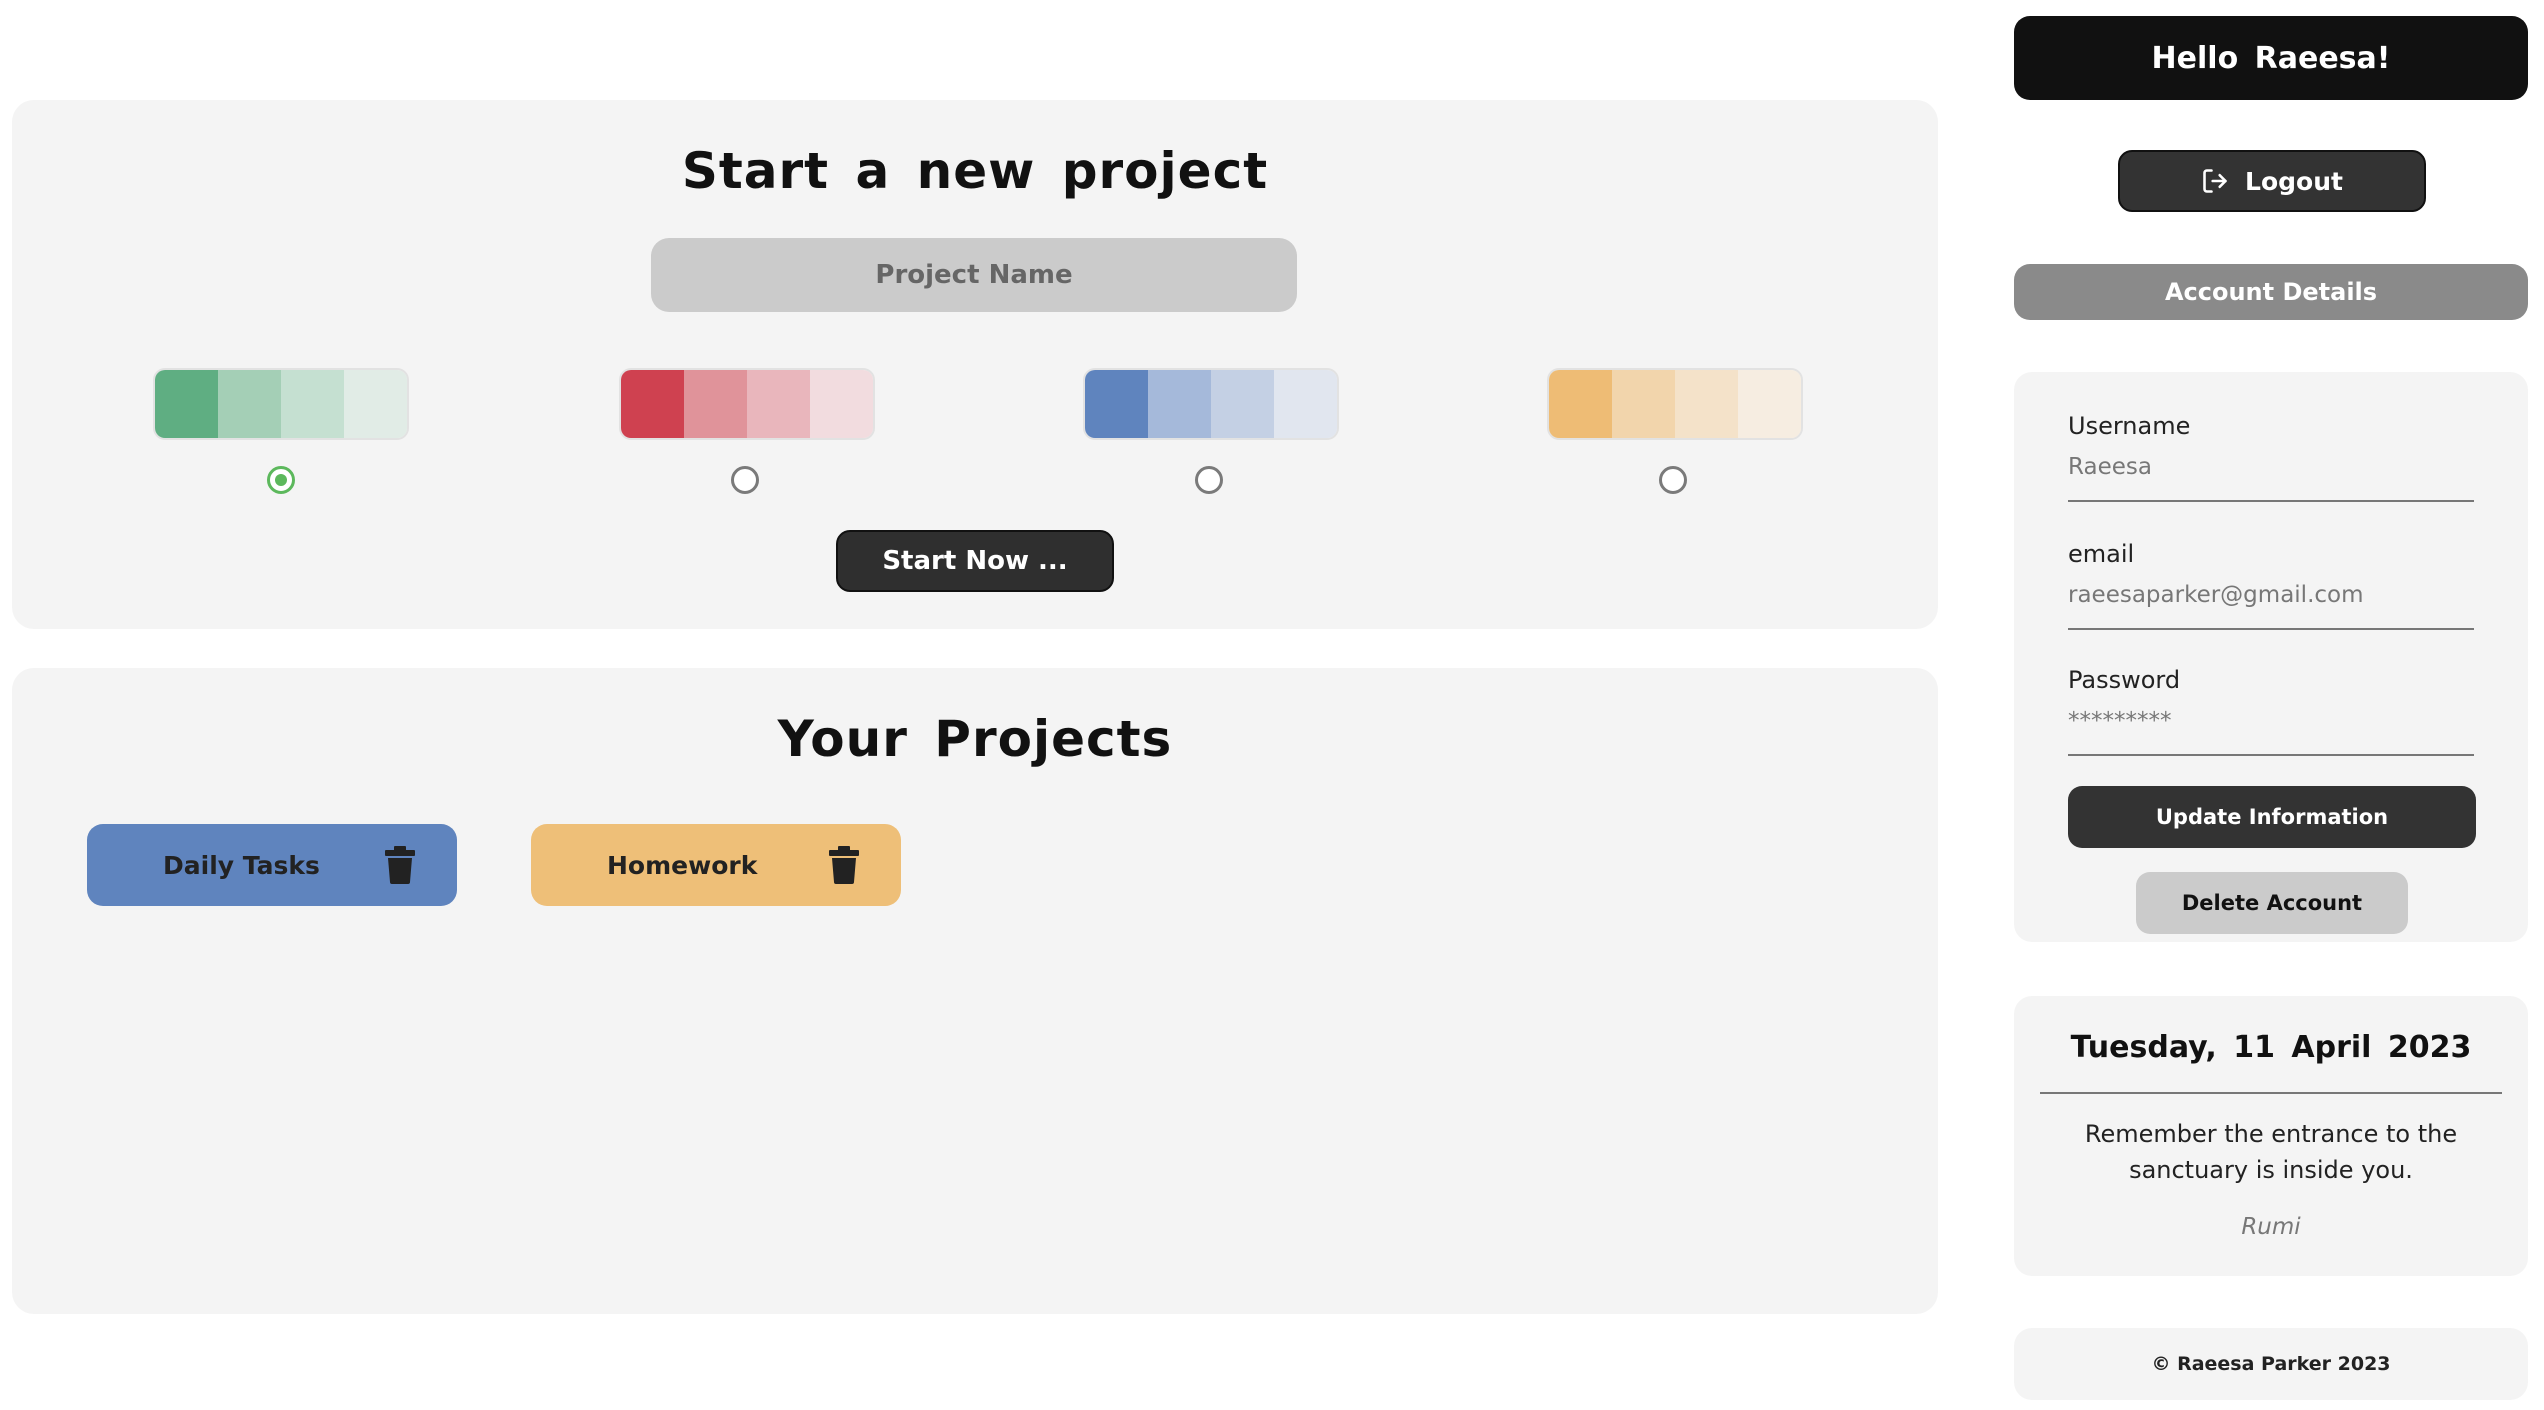  What do you see at coordinates (682, 865) in the screenshot?
I see `project-card-label: Homework` at bounding box center [682, 865].